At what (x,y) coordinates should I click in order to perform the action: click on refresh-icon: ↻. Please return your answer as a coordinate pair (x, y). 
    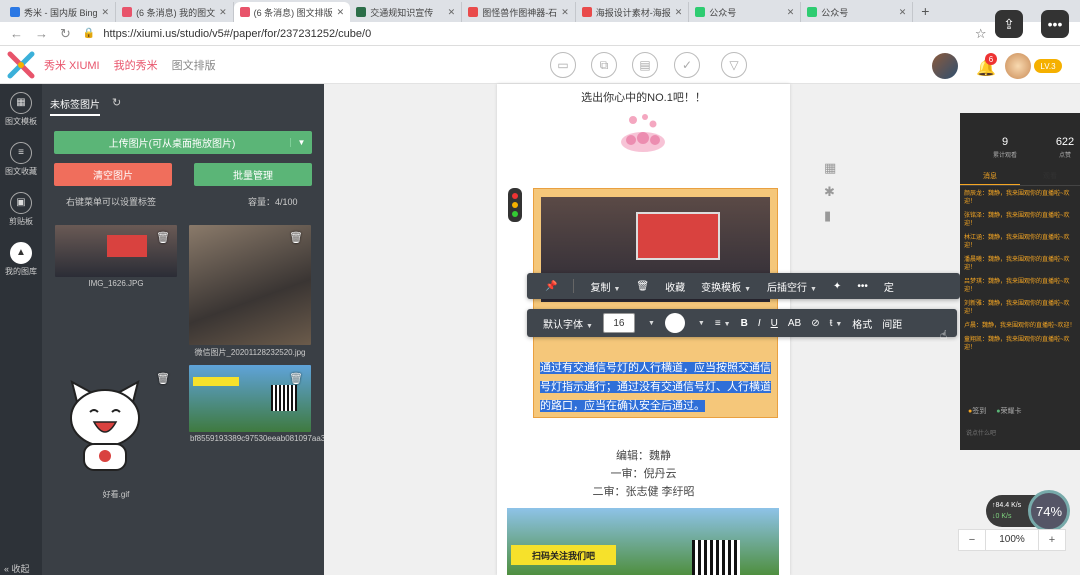
    Looking at the image, I should click on (116, 102).